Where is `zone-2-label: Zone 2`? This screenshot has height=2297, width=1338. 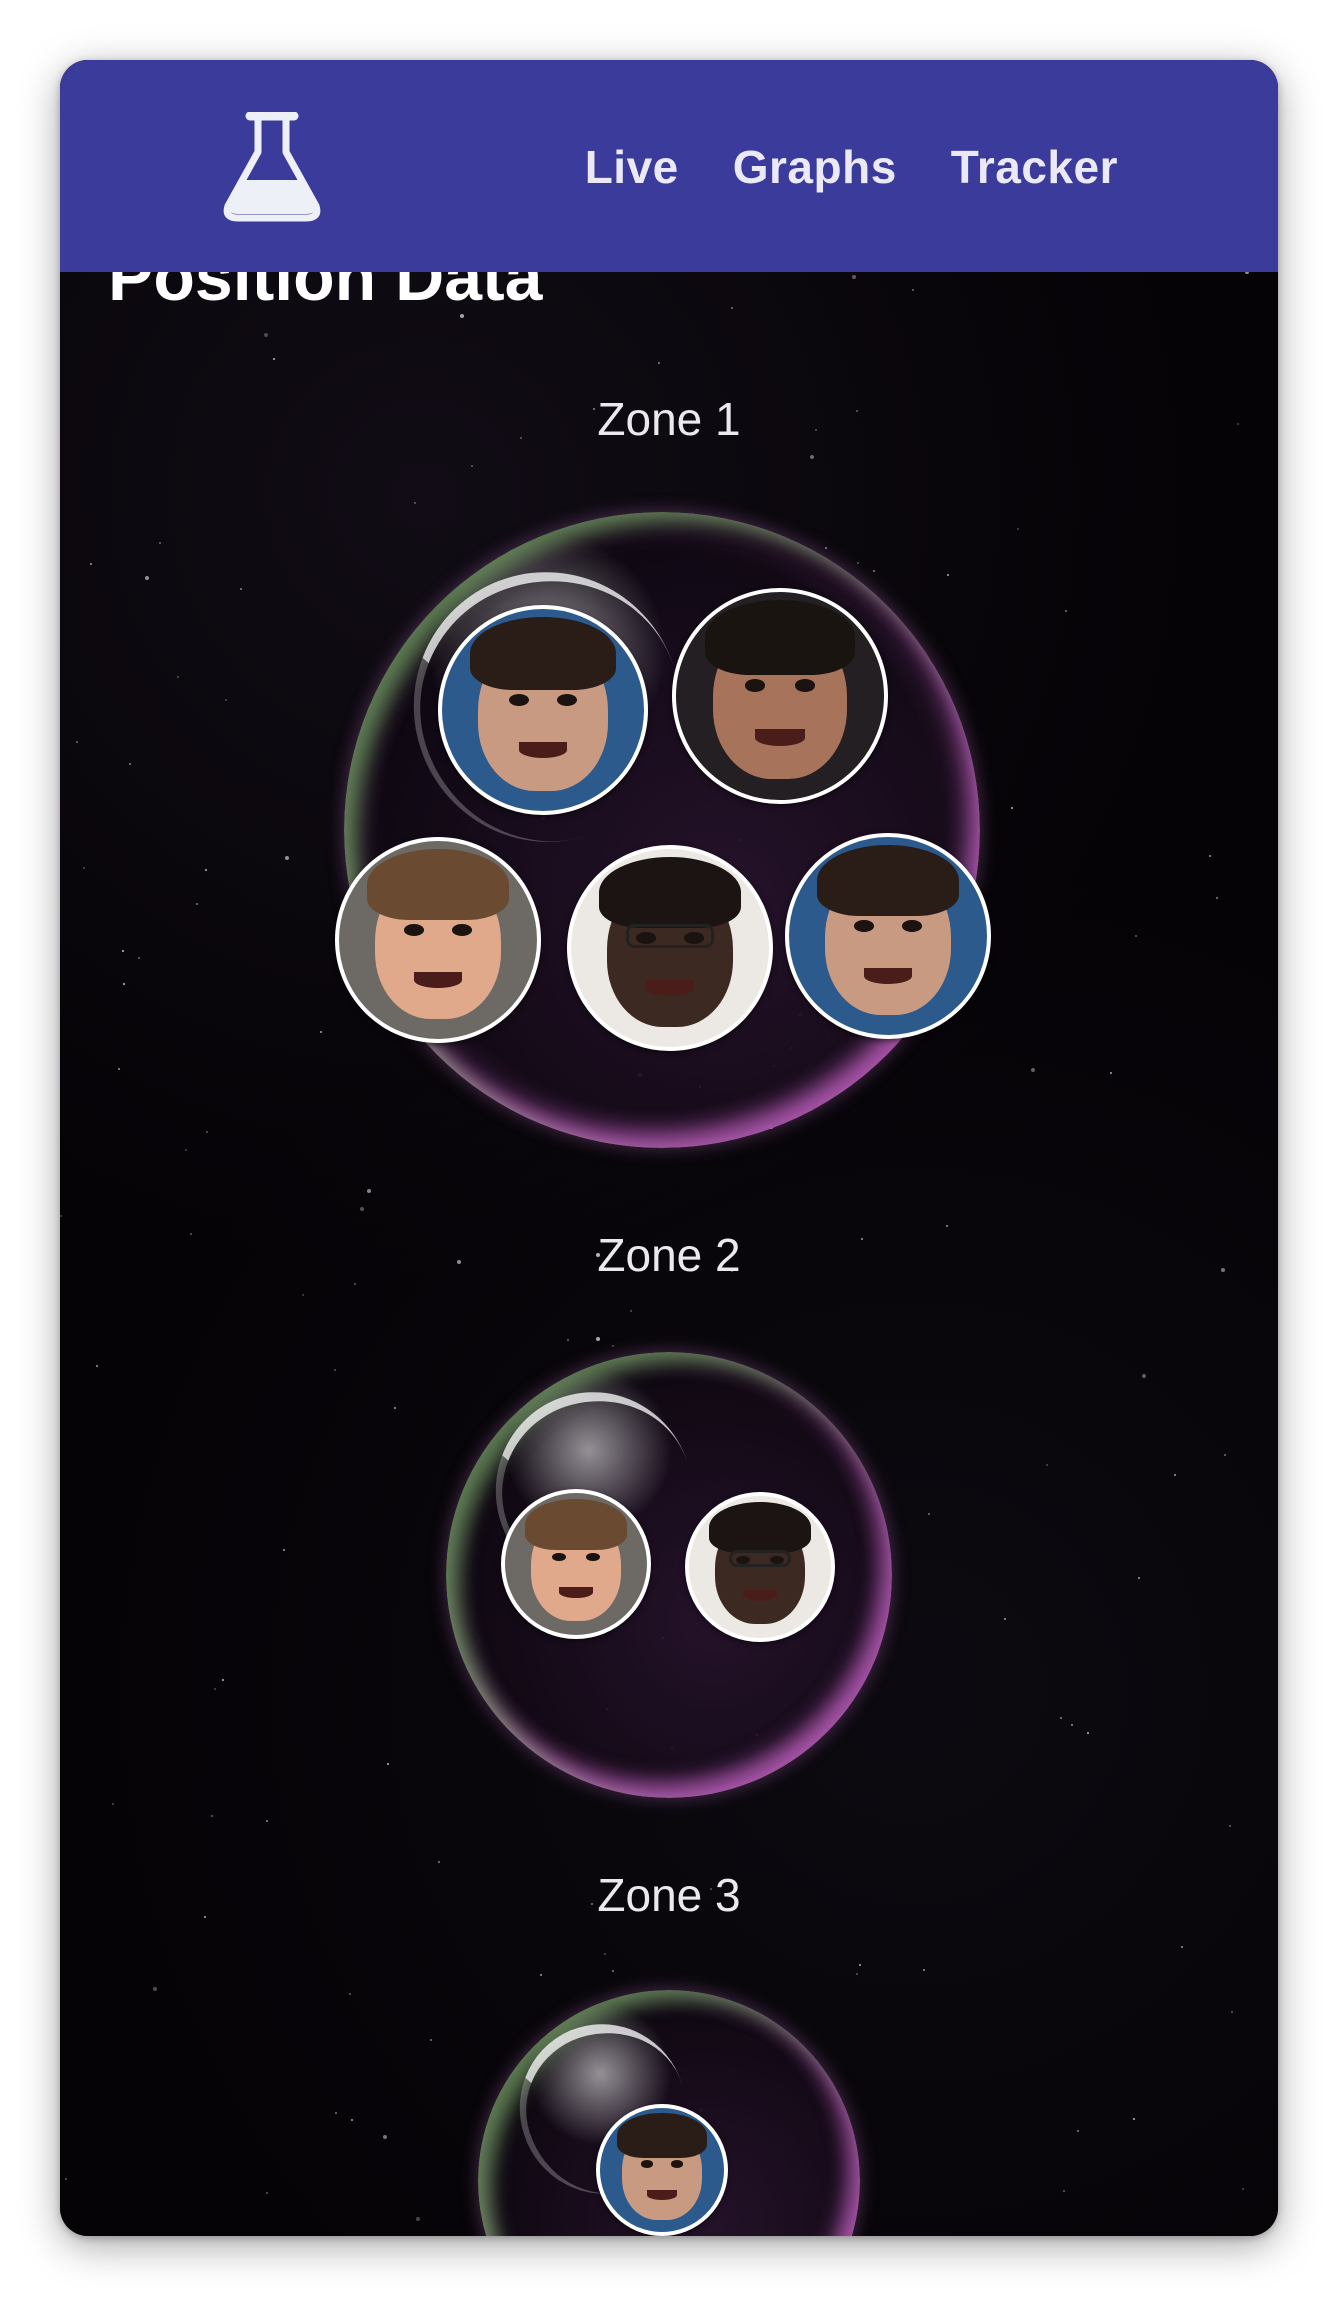 zone-2-label: Zone 2 is located at coordinates (669, 1255).